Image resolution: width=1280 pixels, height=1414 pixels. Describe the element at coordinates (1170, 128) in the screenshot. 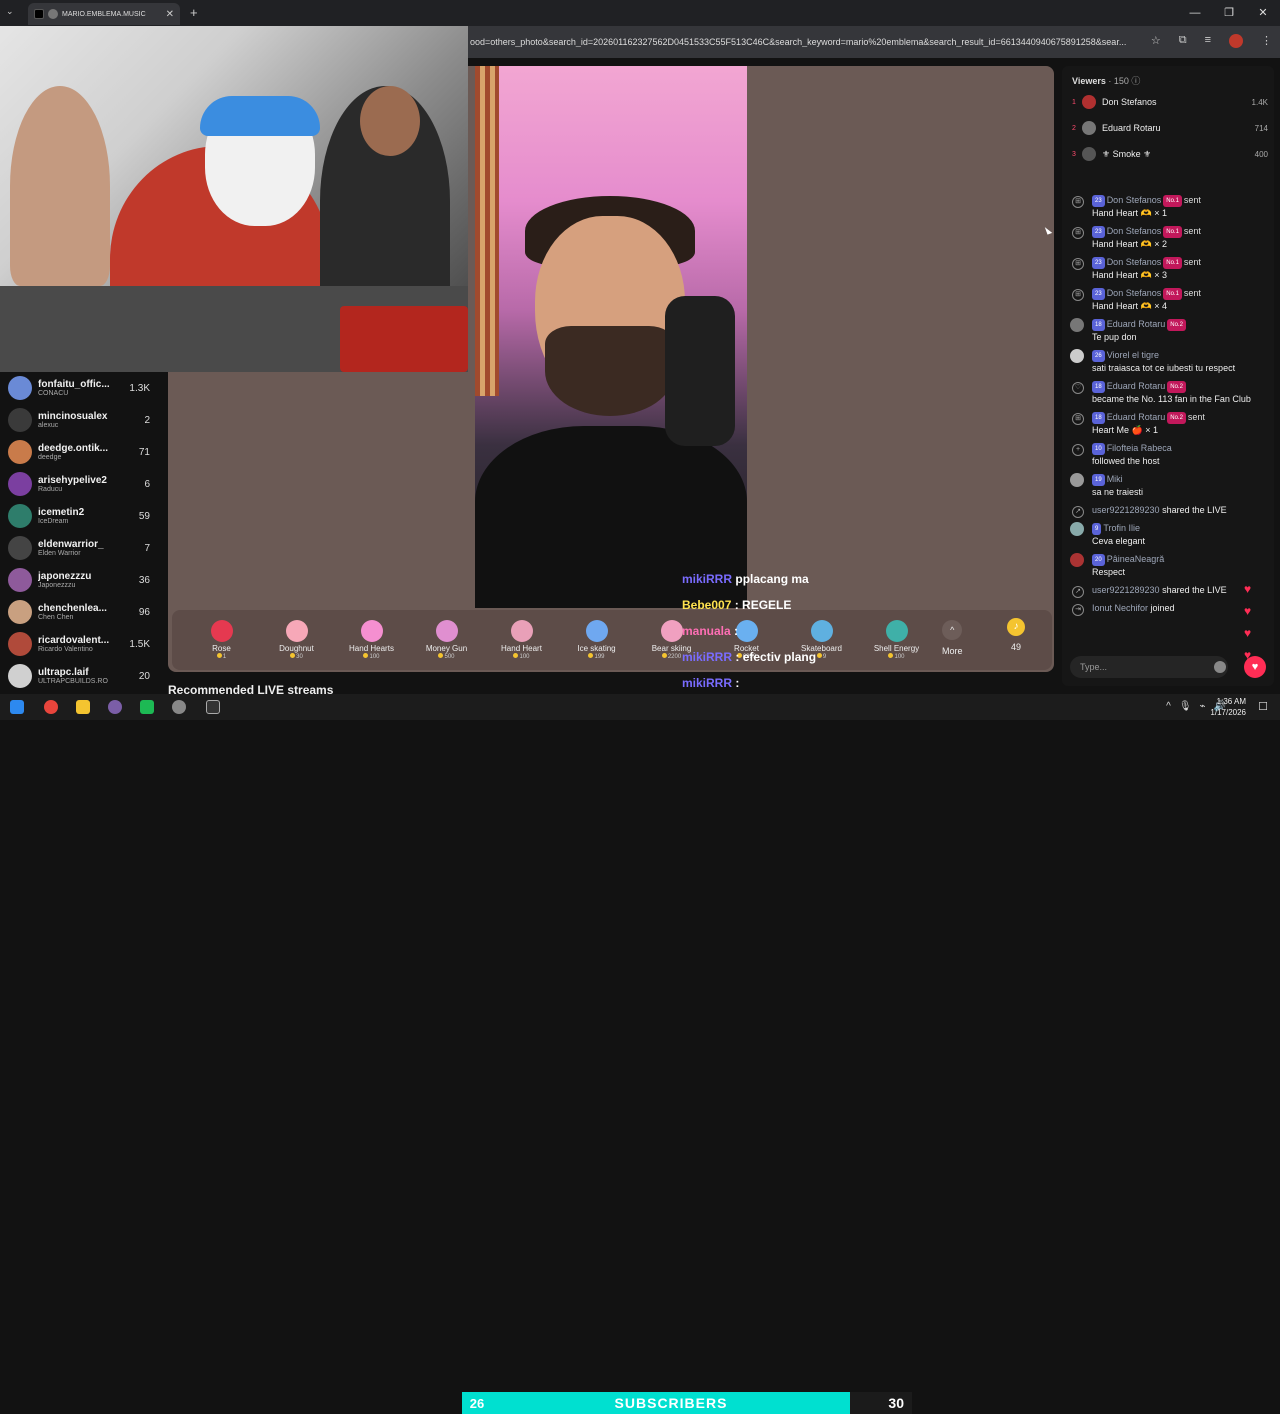

I see `top-viewer-row: 2 Eduard Rotaru 714` at that location.